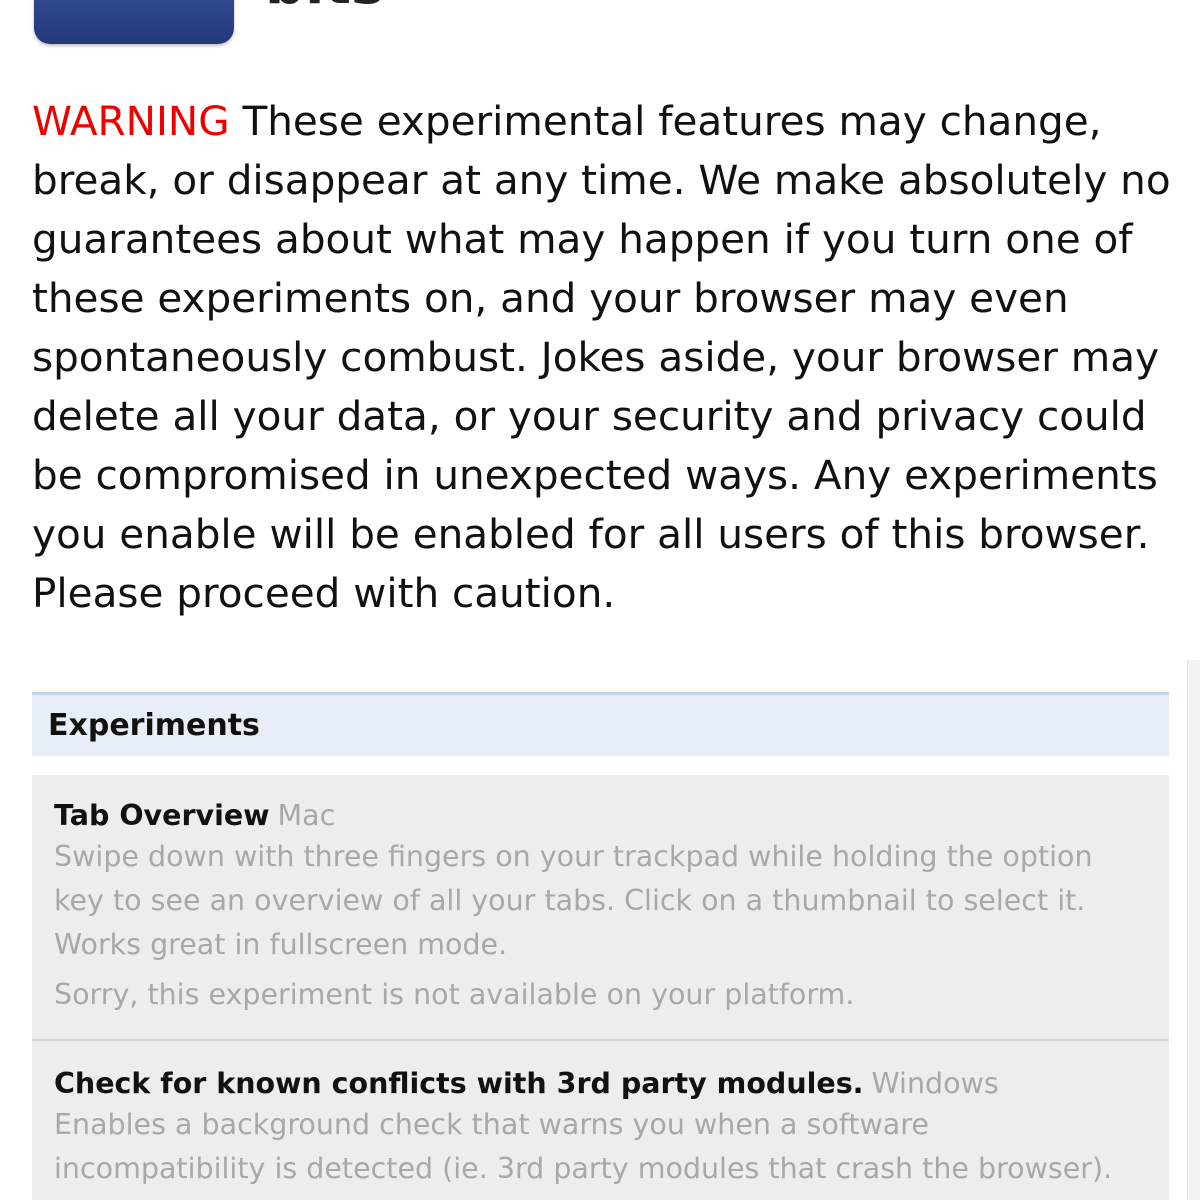 This screenshot has width=1200, height=1200. I want to click on page-scrollbar, so click(1193, 930).